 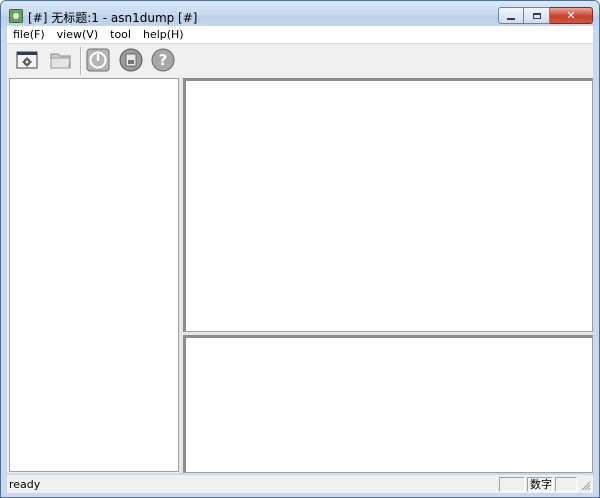 I want to click on folder-open-icon, so click(x=60, y=61).